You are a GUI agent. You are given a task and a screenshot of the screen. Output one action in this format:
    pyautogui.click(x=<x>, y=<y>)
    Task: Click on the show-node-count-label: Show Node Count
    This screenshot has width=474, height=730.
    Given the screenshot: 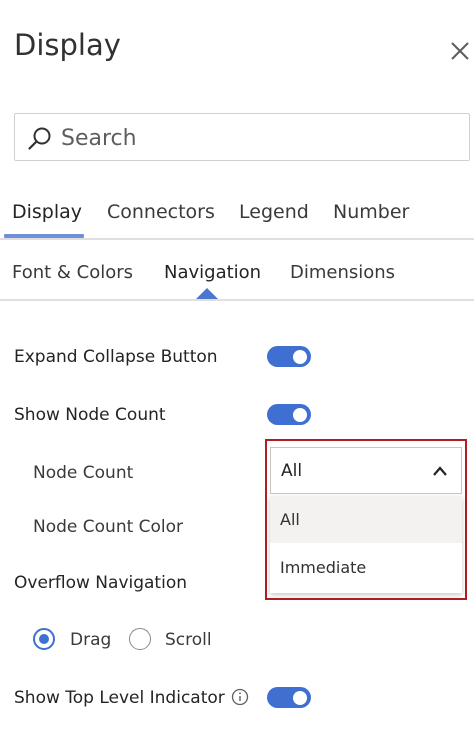 What is the action you would take?
    pyautogui.click(x=90, y=415)
    